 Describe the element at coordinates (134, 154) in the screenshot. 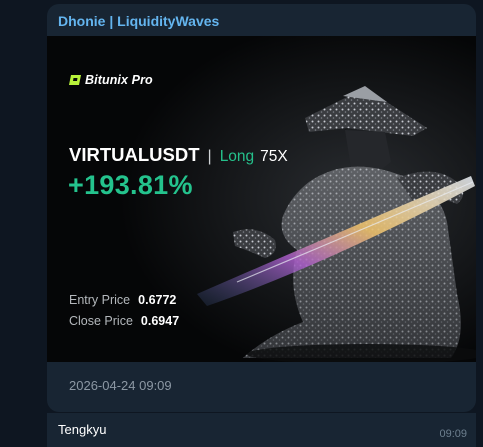

I see `trading-pair: VIRTUALUSDT` at that location.